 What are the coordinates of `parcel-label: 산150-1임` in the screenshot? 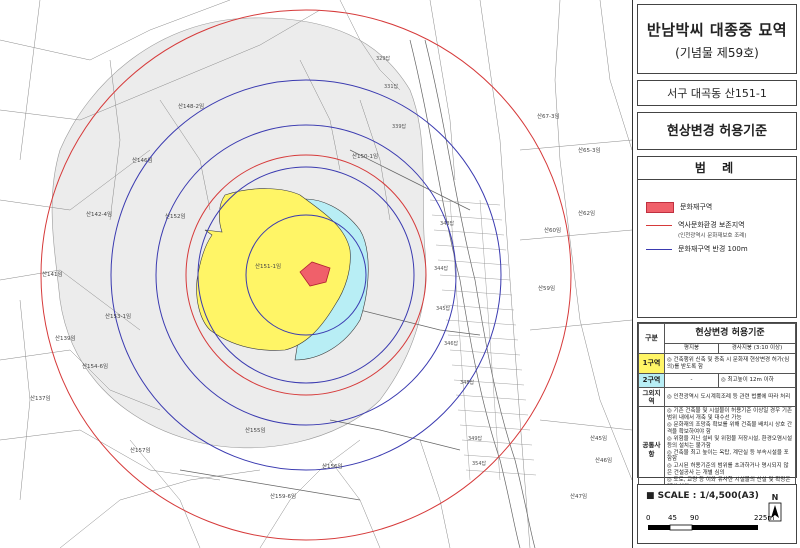 It's located at (365, 156).